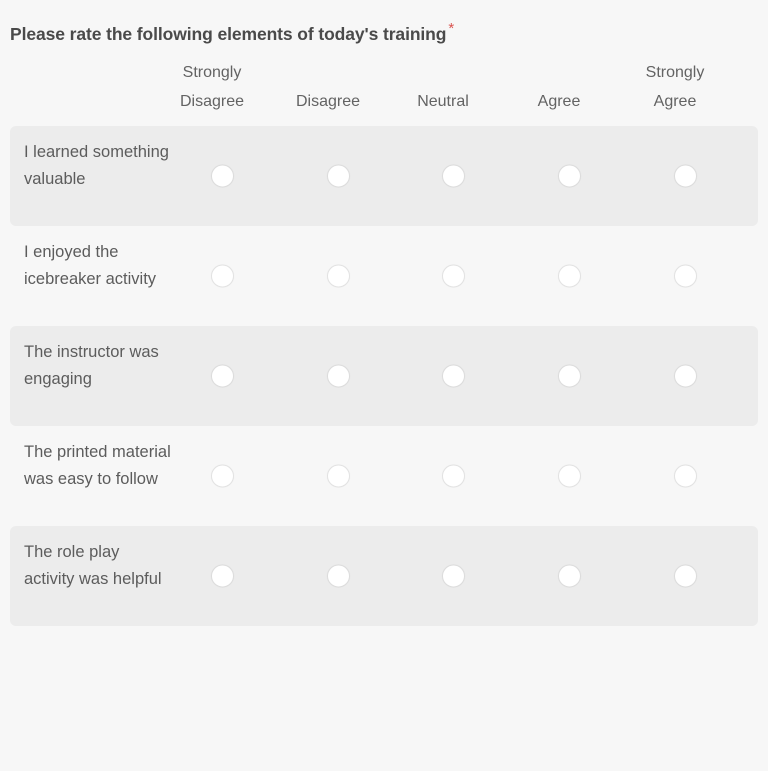 The width and height of the screenshot is (768, 771). I want to click on column-header-1: Disagree, so click(328, 101).